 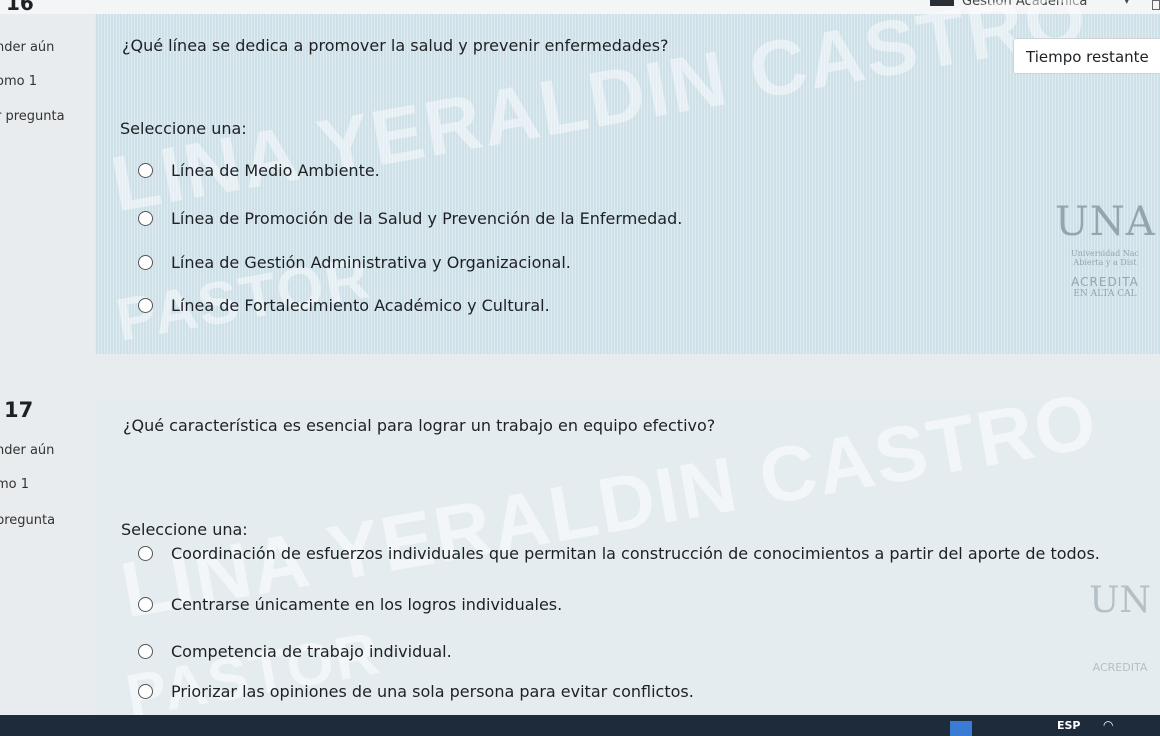 What do you see at coordinates (961, 728) in the screenshot?
I see `app-icon` at bounding box center [961, 728].